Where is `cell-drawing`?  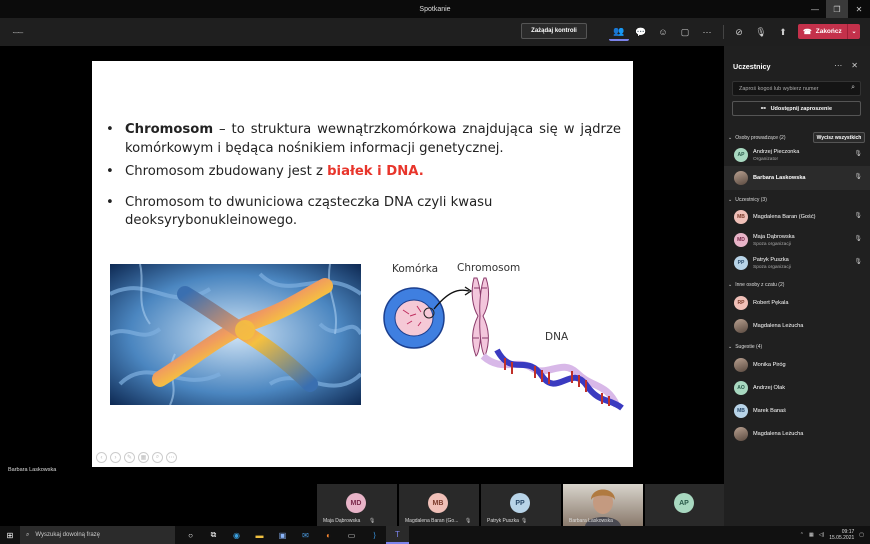
cell-drawing is located at coordinates (414, 318).